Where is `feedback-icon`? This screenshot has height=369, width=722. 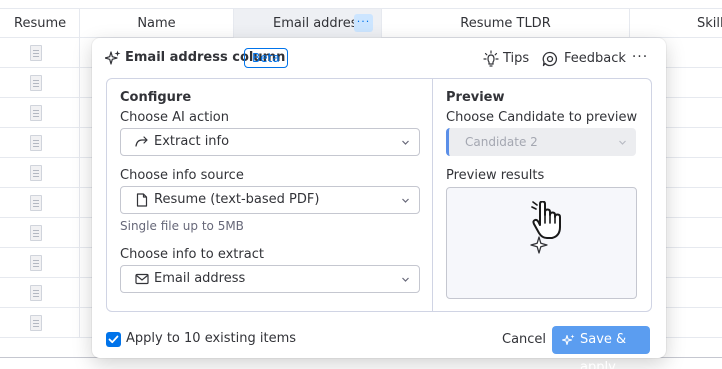
feedback-icon is located at coordinates (550, 58).